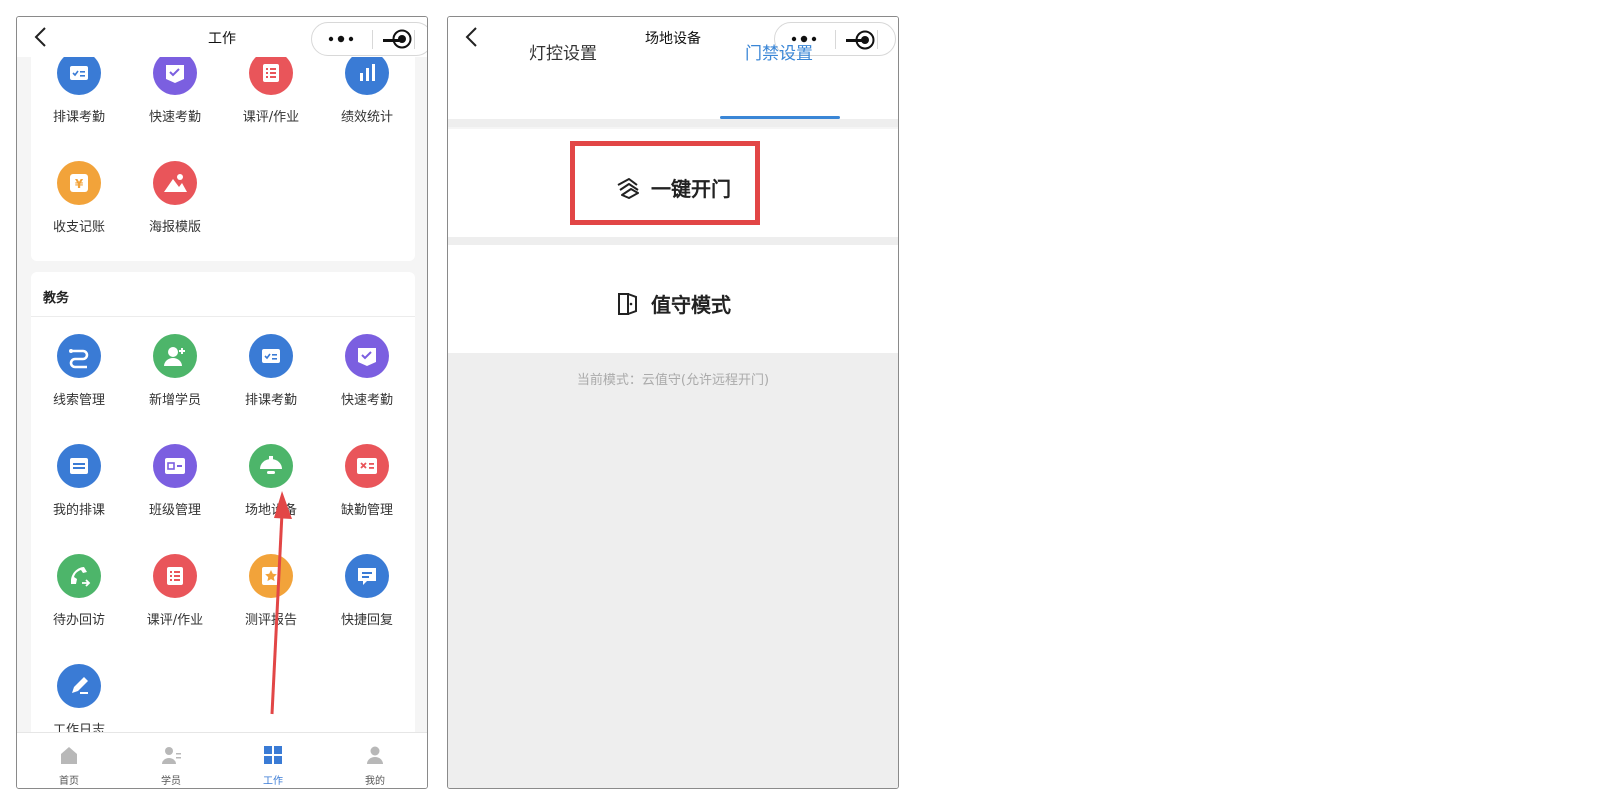 Image resolution: width=1604 pixels, height=800 pixels. I want to click on star-report-icon, so click(271, 576).